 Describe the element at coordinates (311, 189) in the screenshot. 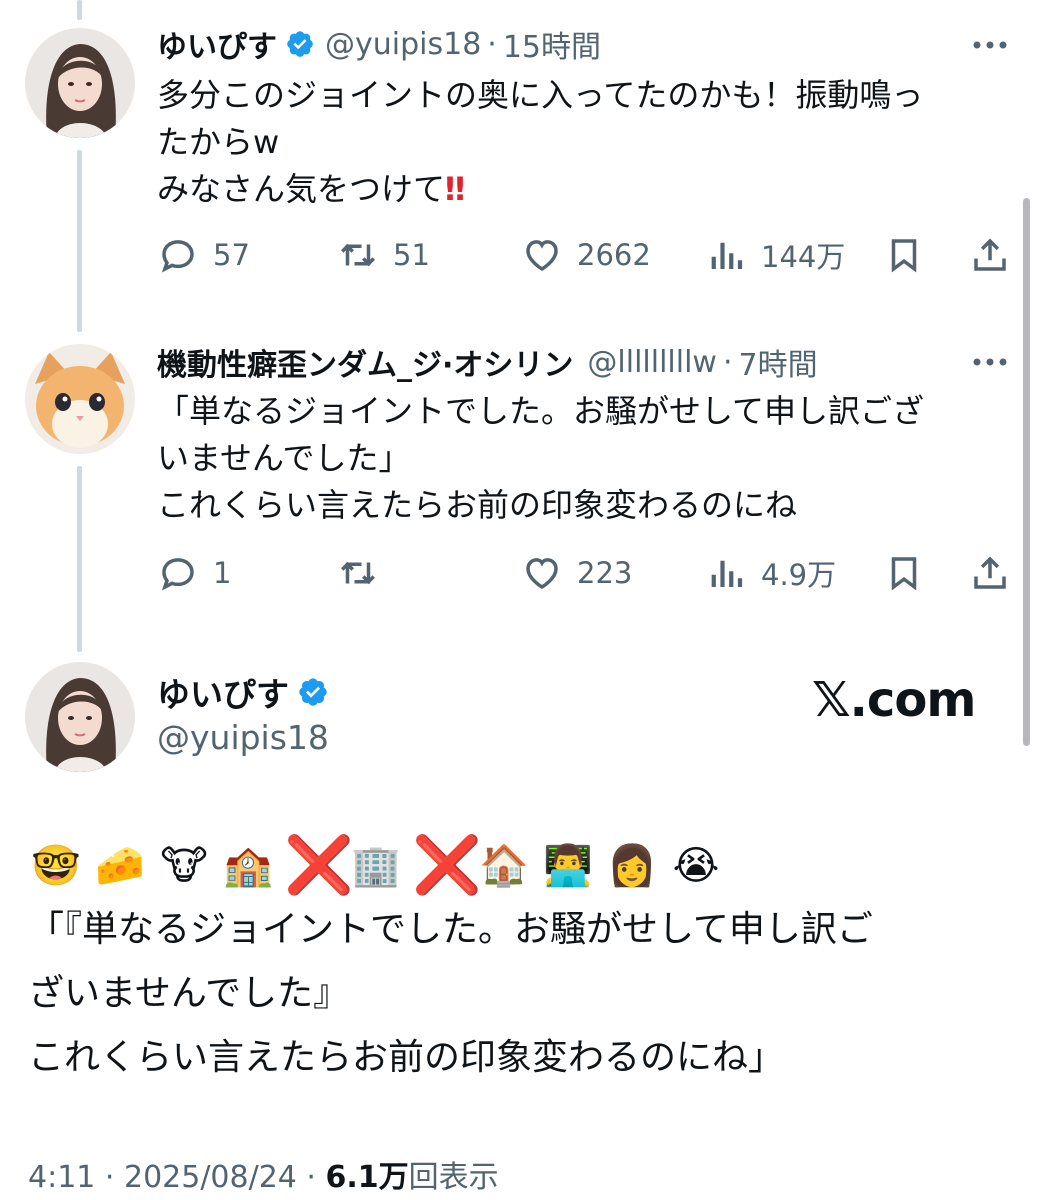

I see `tweet1-line: みなさん気をつけて‼` at that location.